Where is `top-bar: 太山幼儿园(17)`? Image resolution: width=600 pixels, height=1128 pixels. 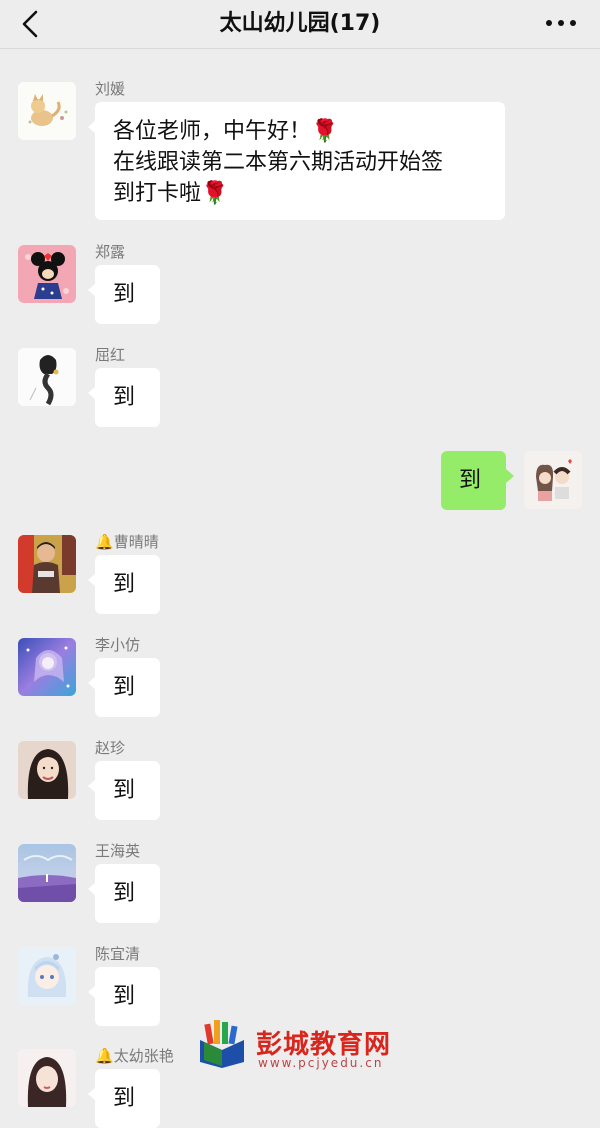 top-bar: 太山幼儿园(17) is located at coordinates (300, 24).